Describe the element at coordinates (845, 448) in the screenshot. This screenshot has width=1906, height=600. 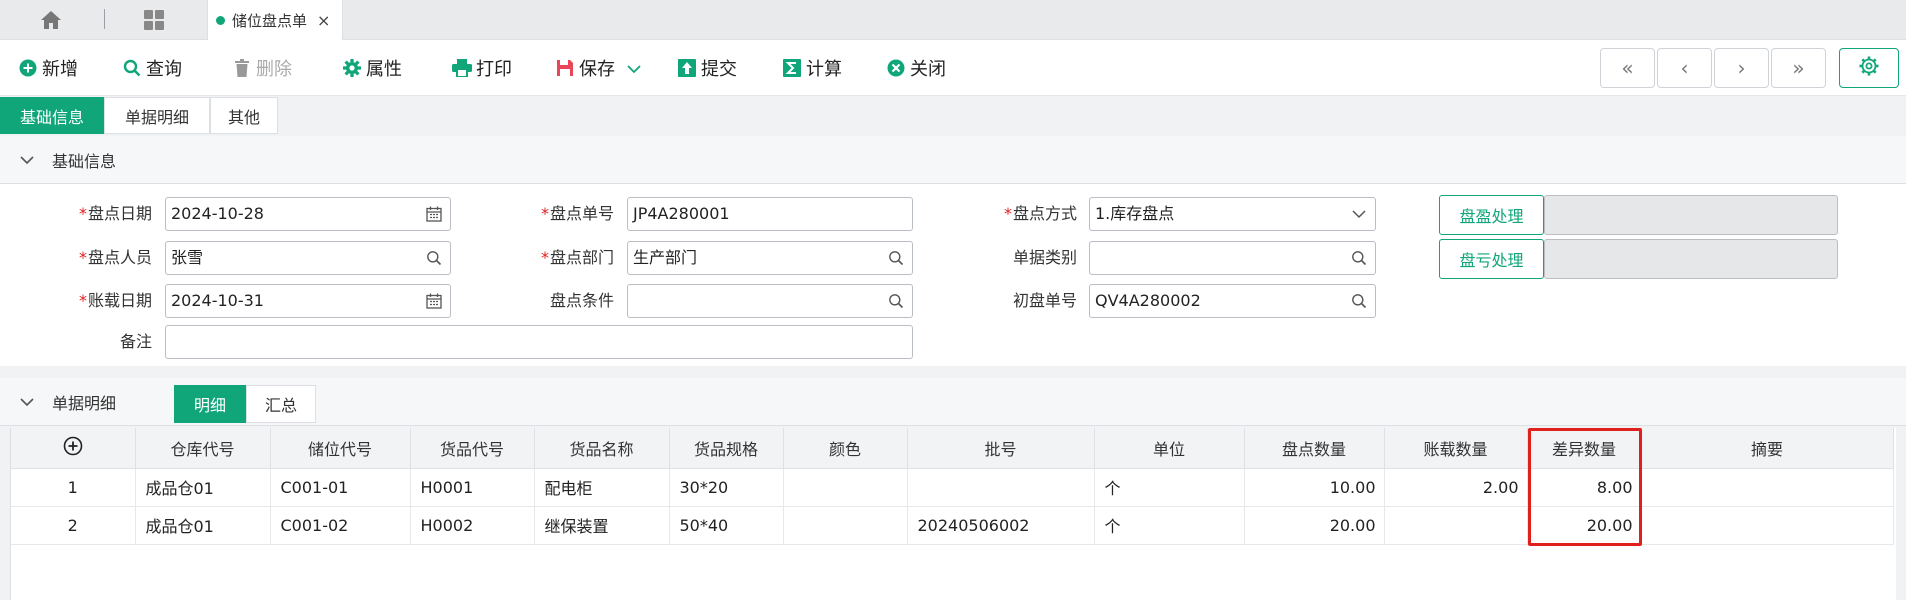
I see `column-header: 颜色` at that location.